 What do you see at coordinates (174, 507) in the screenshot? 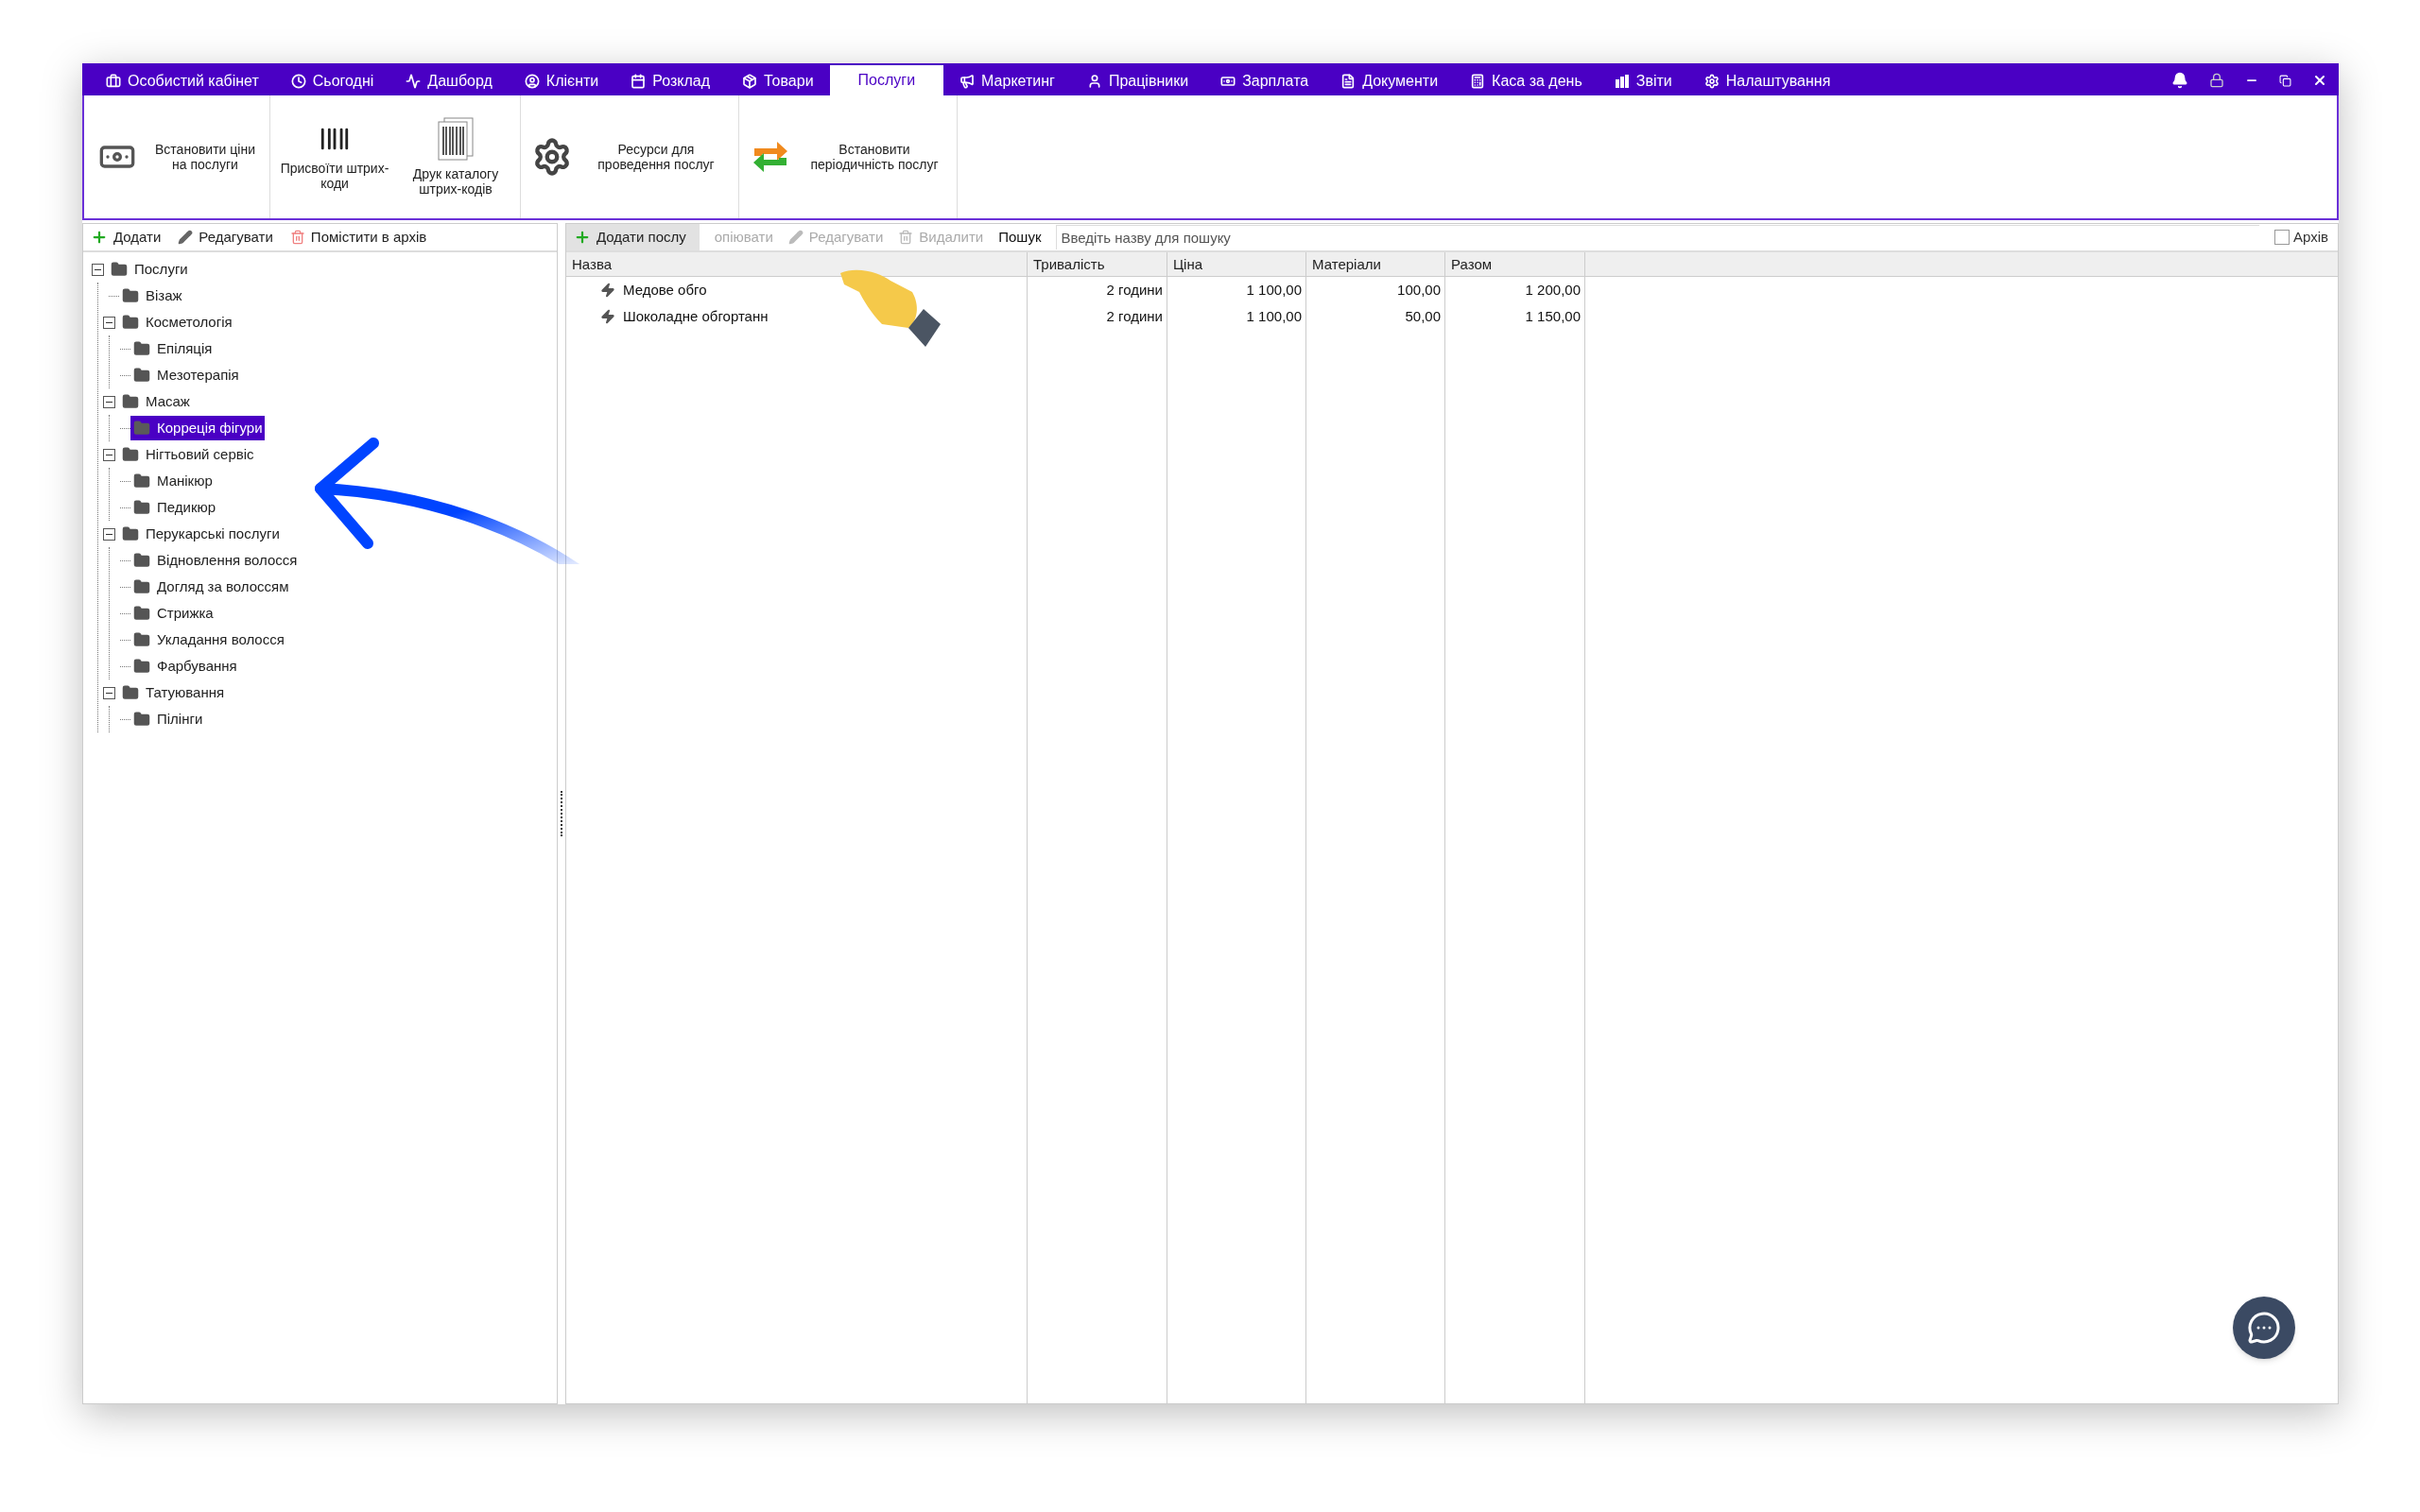
I see `tree-item: Педикюр` at bounding box center [174, 507].